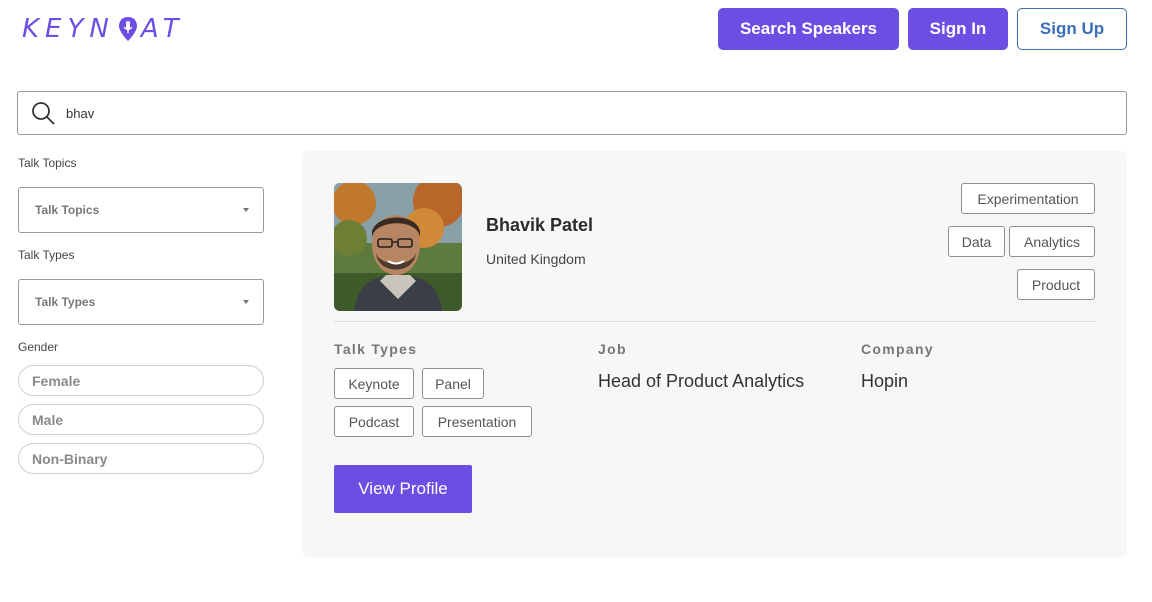 This screenshot has height=602, width=1152. I want to click on talk-type-tag: Podcast, so click(374, 421).